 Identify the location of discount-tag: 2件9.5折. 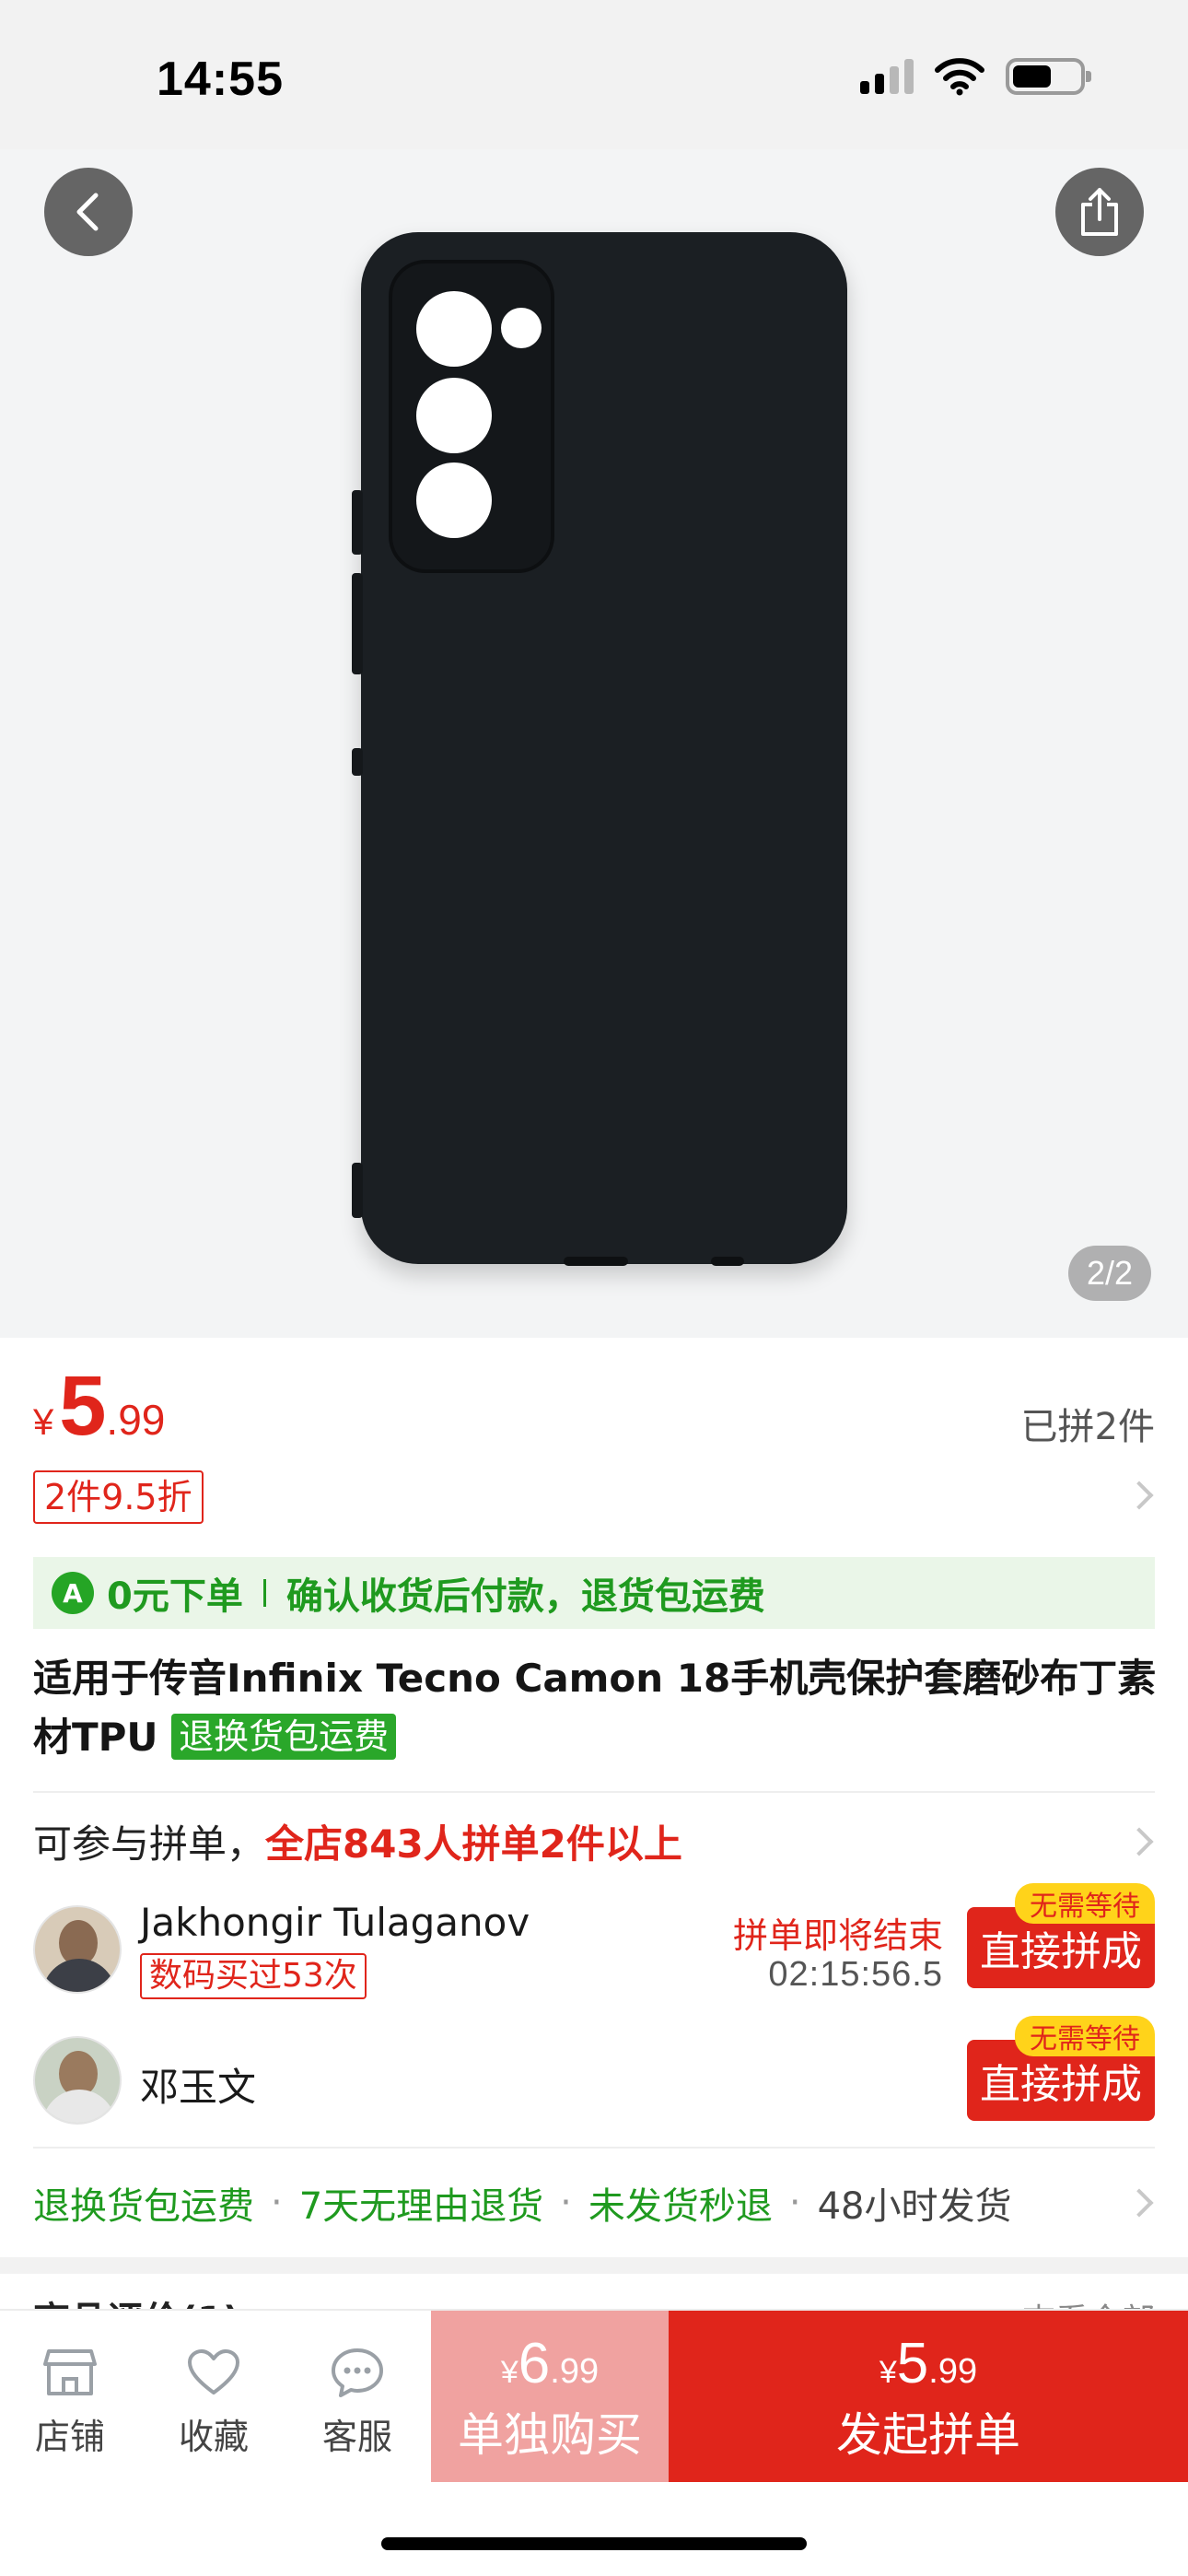
(119, 1497).